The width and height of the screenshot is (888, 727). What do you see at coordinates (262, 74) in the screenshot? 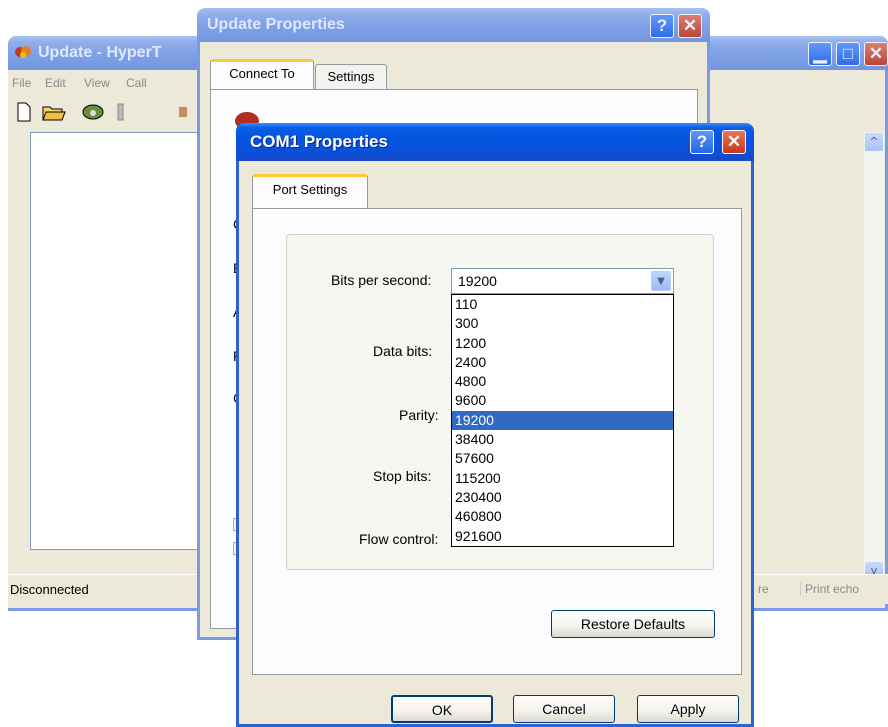
I see `tab-connect-to: Connect To` at bounding box center [262, 74].